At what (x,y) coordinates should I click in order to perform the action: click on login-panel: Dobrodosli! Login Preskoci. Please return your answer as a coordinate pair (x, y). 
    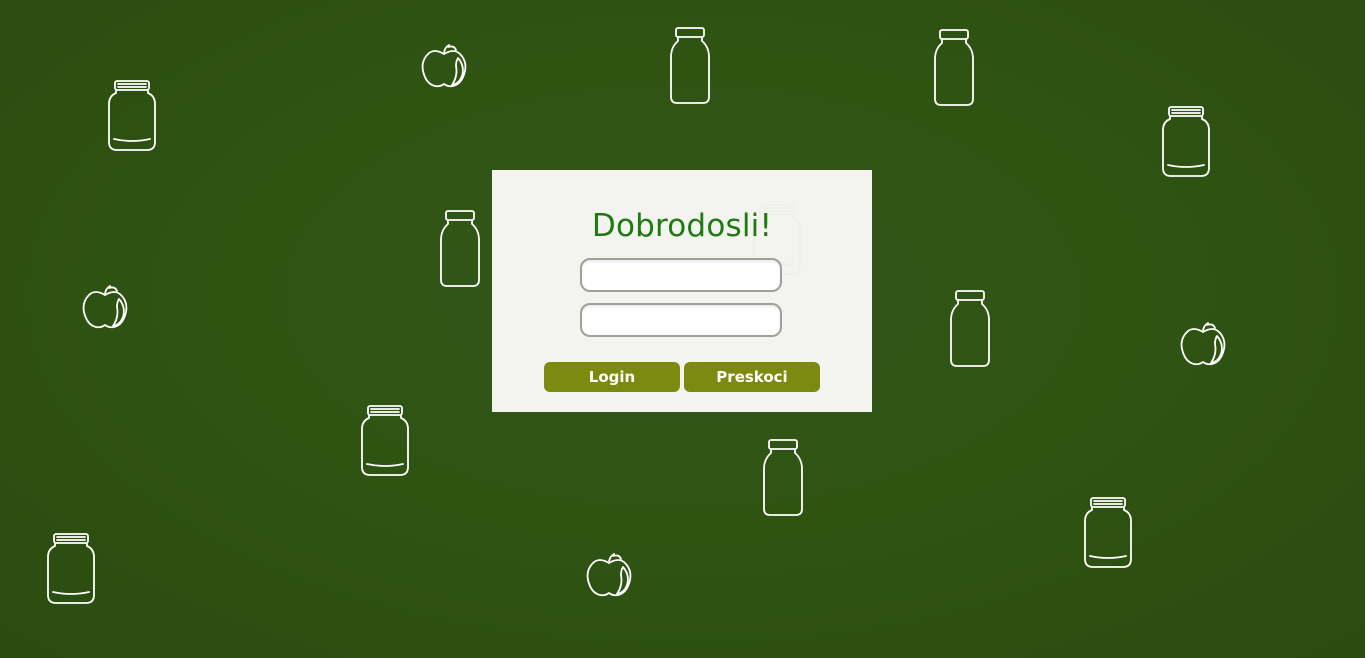
    Looking at the image, I should click on (682, 291).